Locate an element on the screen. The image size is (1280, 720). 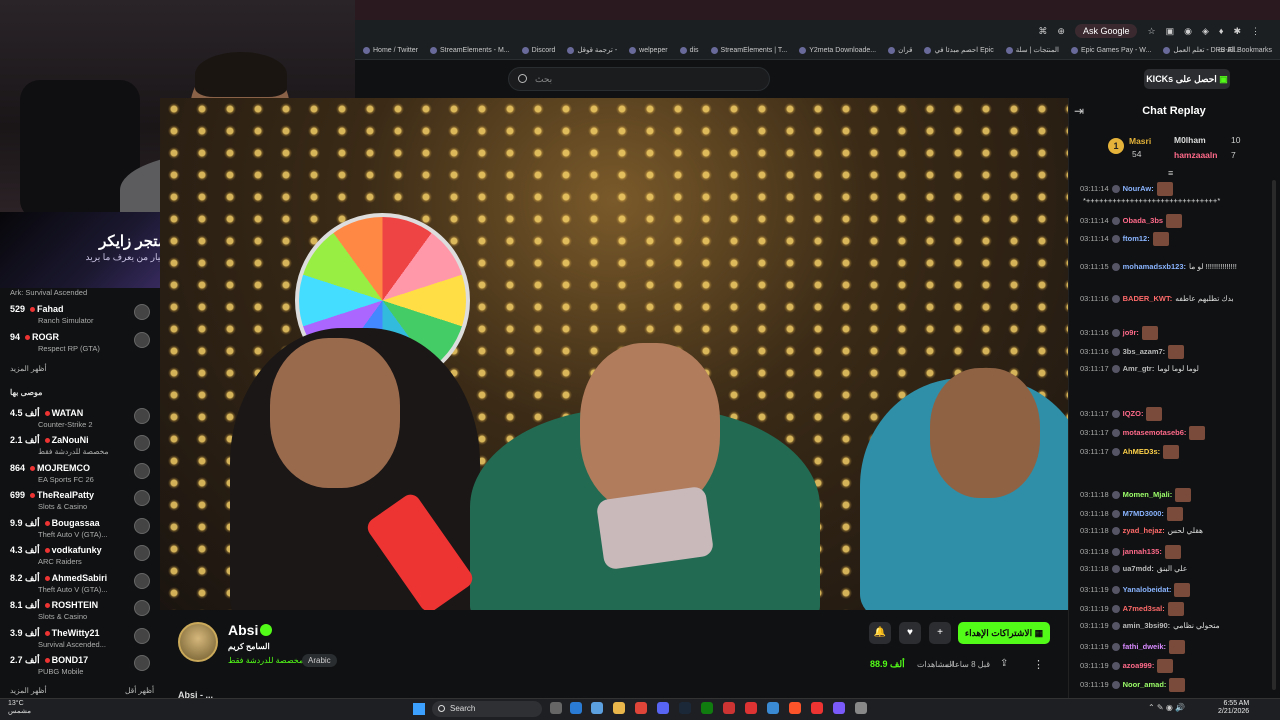
bookmark-item: welpeper is located at coordinates (648, 50).